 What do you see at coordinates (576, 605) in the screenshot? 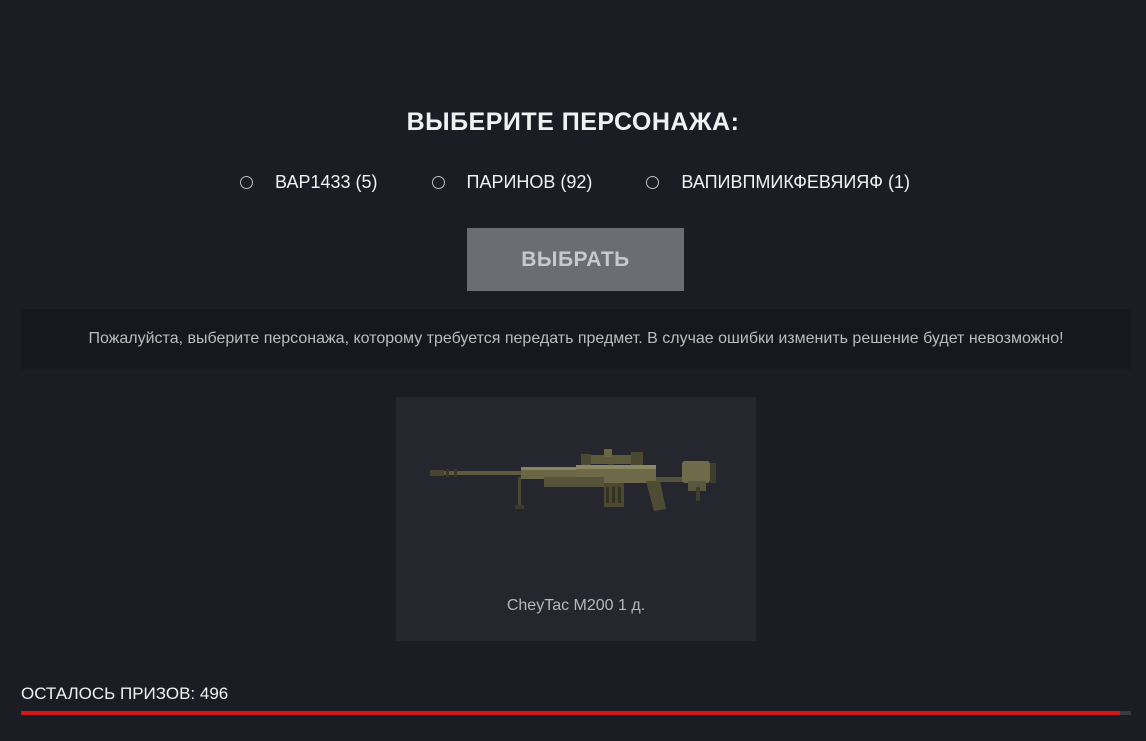
I see `prize-item-label: CheyTac M200 1 д.` at bounding box center [576, 605].